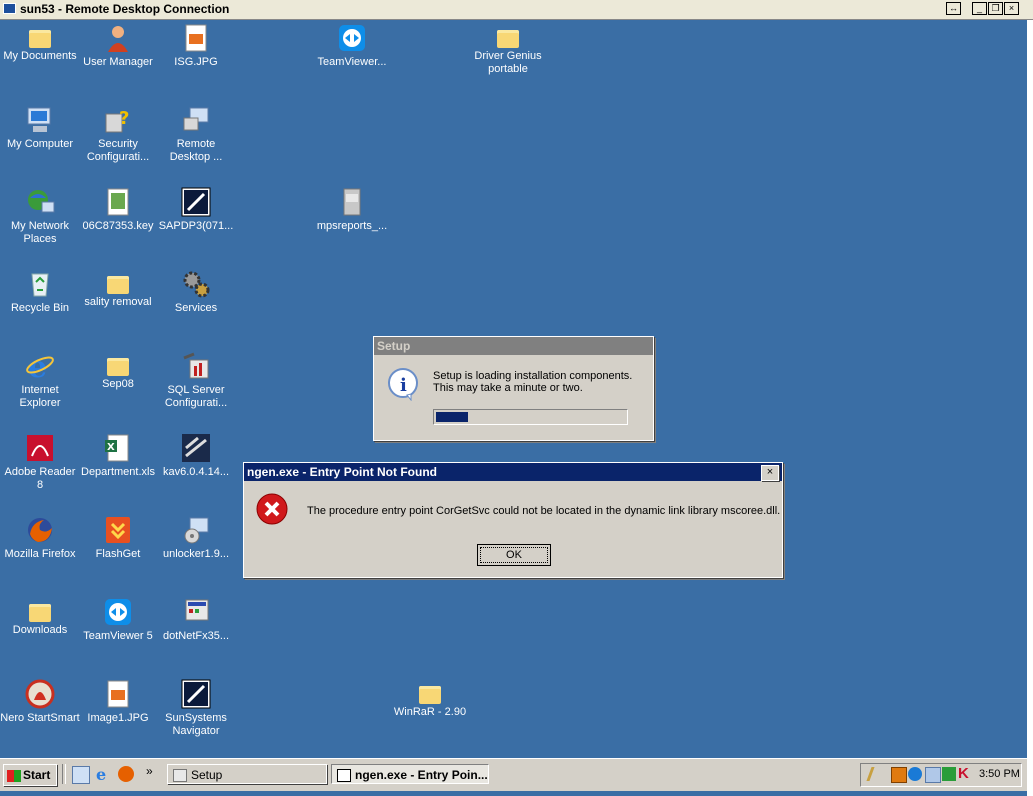 Image resolution: width=1033 pixels, height=796 pixels. Describe the element at coordinates (40, 530) in the screenshot. I see `firefox-icon` at that location.